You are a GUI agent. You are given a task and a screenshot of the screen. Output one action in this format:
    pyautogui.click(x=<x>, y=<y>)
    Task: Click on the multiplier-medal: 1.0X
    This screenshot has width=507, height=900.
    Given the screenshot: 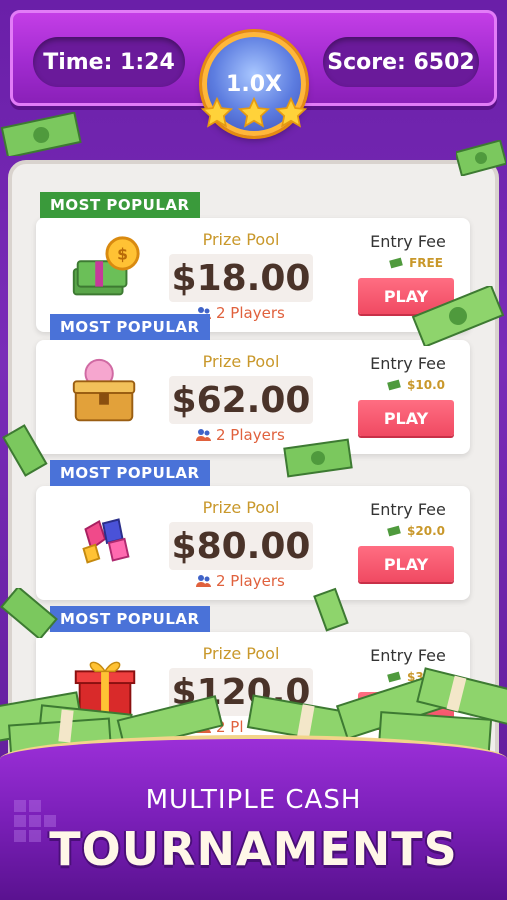 What is the action you would take?
    pyautogui.click(x=254, y=84)
    